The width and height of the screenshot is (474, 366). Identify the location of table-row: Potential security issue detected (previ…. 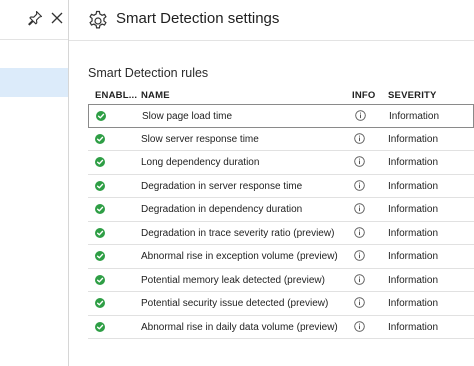
(281, 304).